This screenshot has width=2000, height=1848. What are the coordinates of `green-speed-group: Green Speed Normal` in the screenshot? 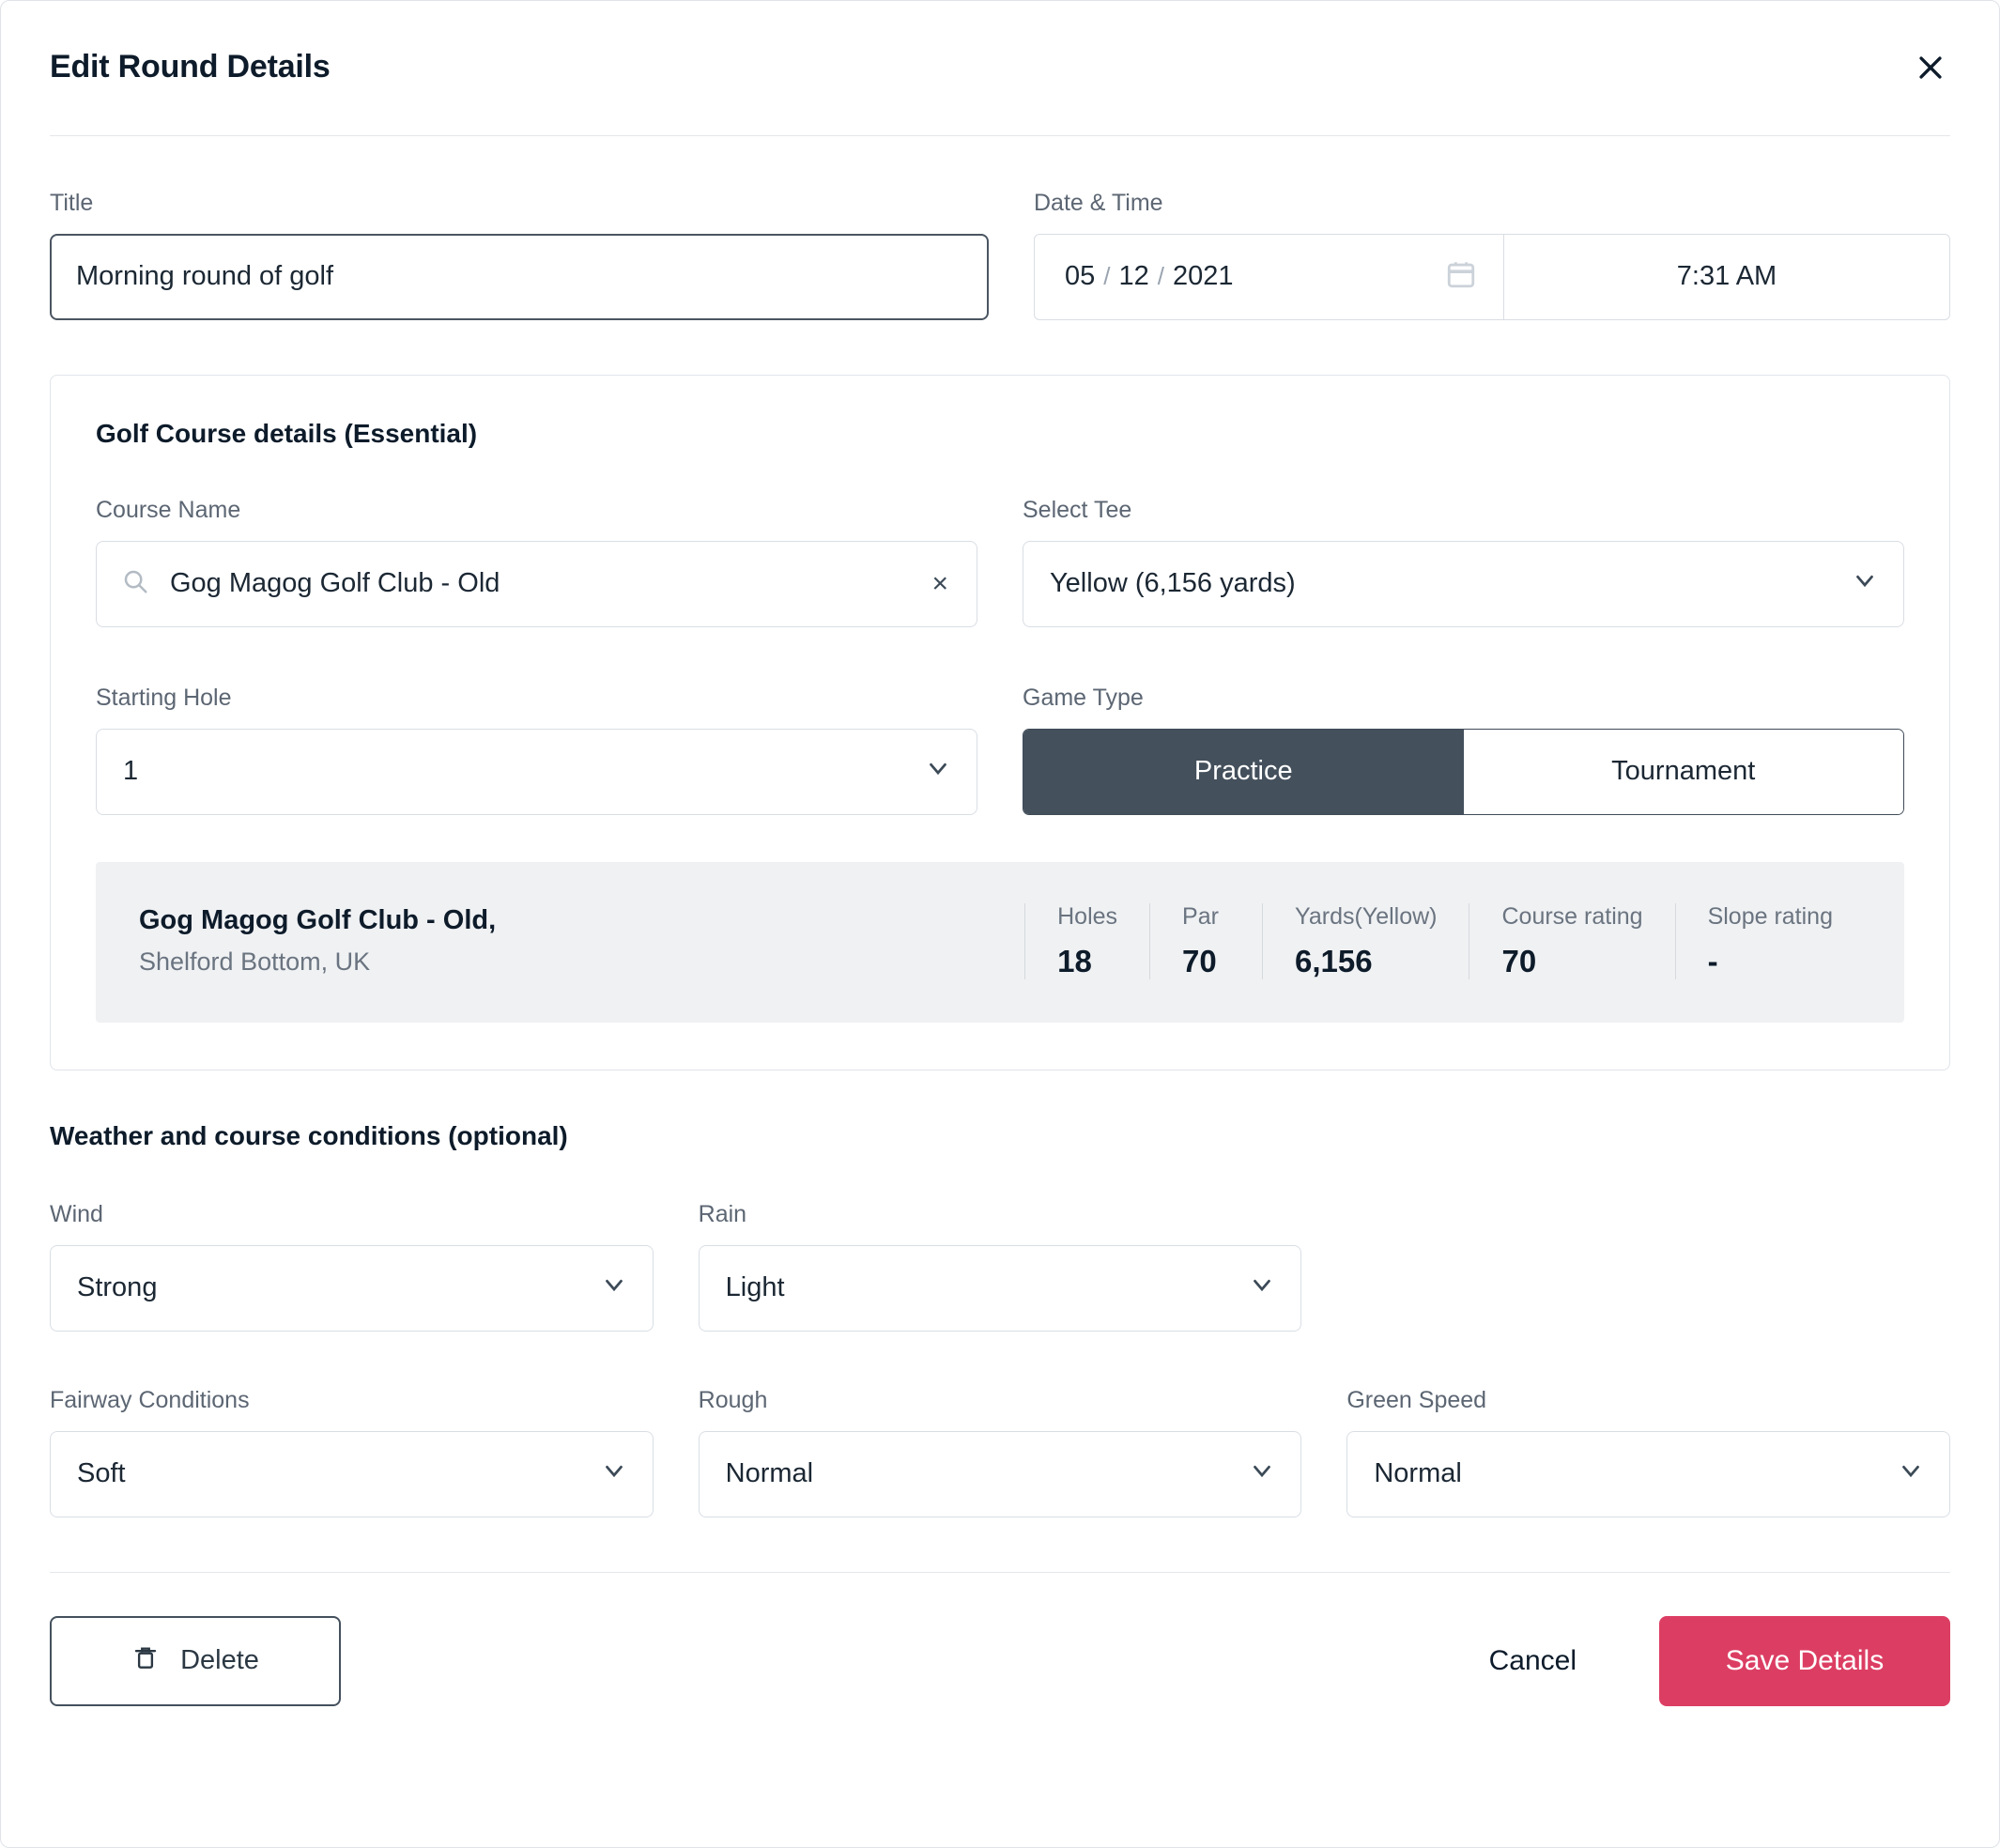 It's located at (1648, 1451).